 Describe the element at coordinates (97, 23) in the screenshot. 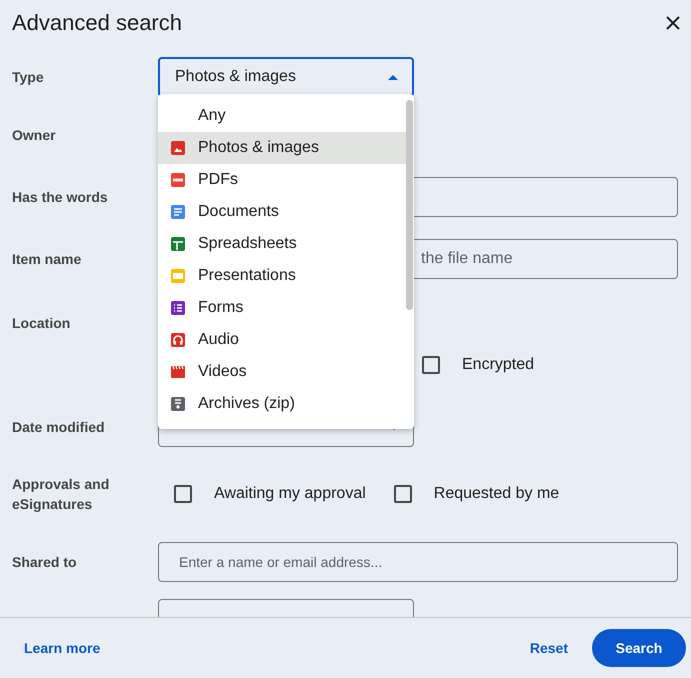

I see `dialog-title: Advanced search` at that location.